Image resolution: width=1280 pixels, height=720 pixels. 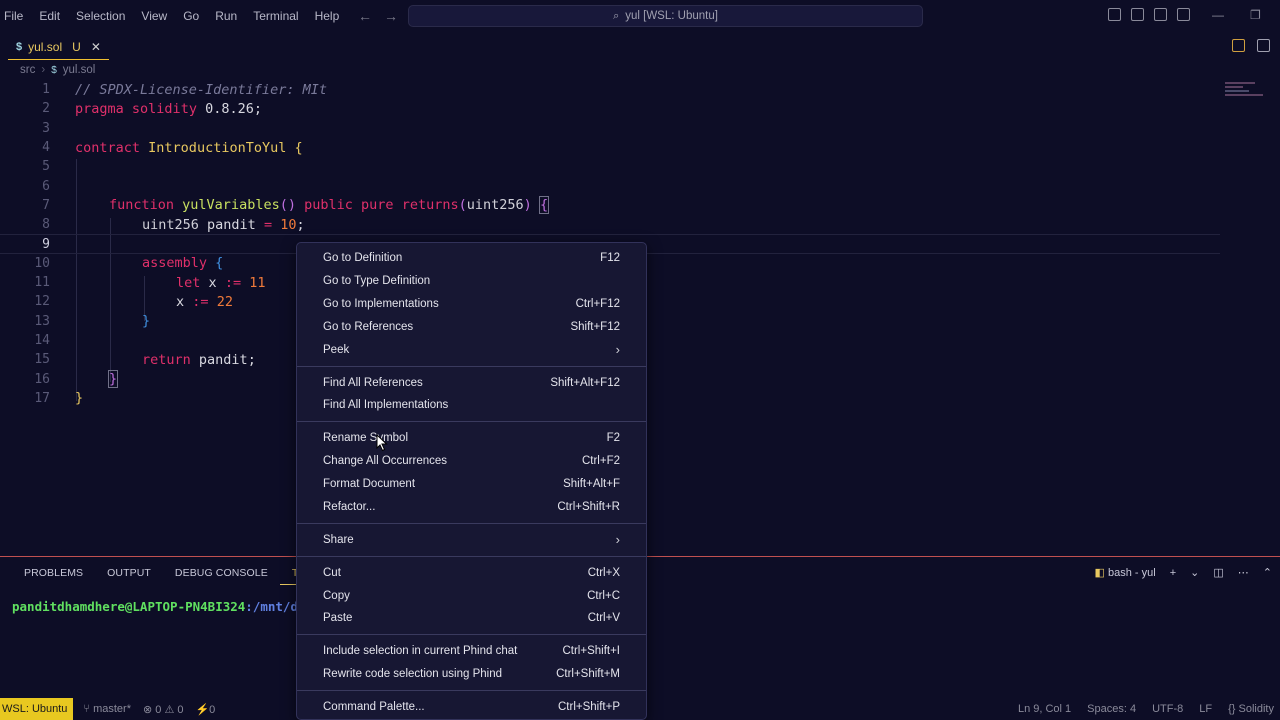 What do you see at coordinates (603, 618) in the screenshot?
I see `menu-item-shortcut: Ctrl+V` at bounding box center [603, 618].